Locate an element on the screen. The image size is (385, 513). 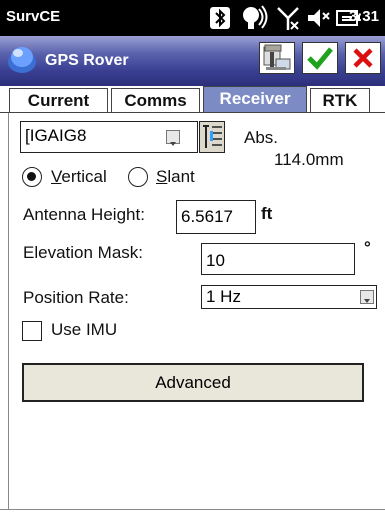
antenna-list-icon is located at coordinates (212, 136).